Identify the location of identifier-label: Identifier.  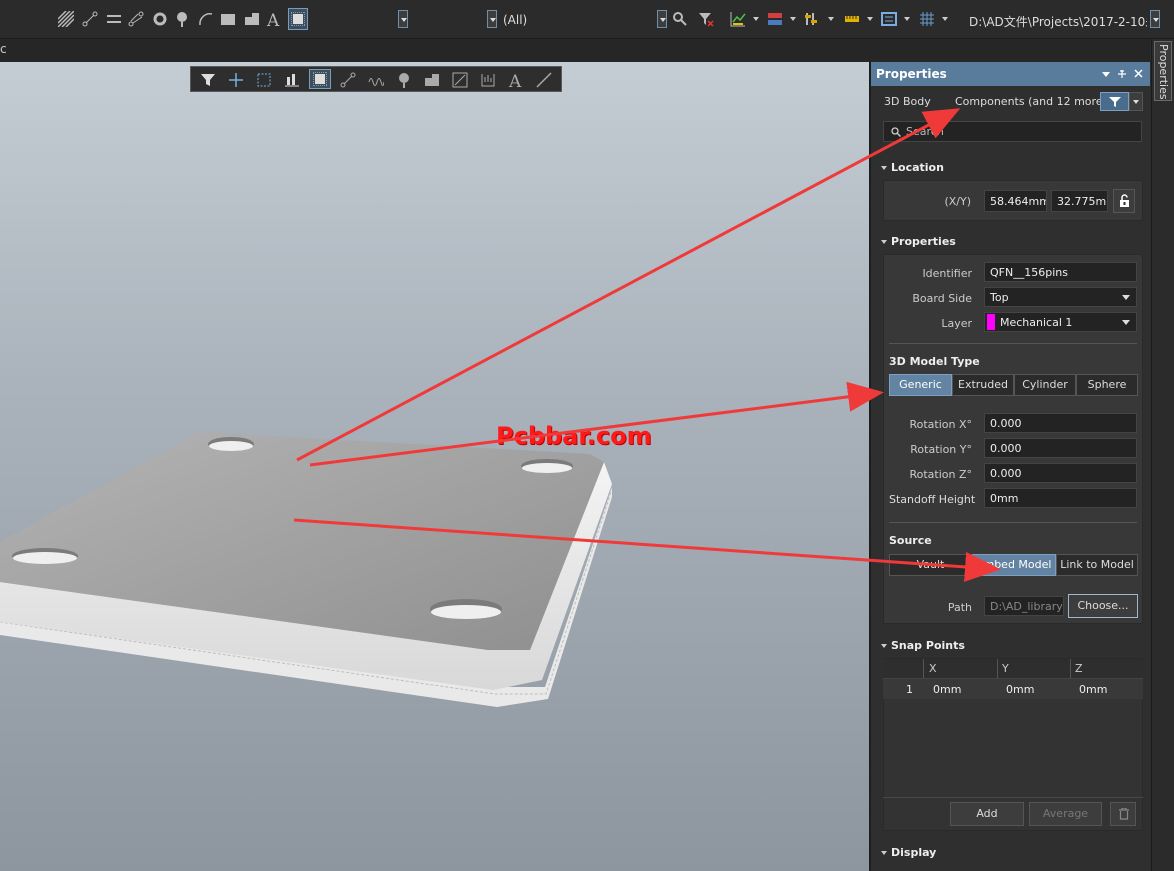
(947, 273).